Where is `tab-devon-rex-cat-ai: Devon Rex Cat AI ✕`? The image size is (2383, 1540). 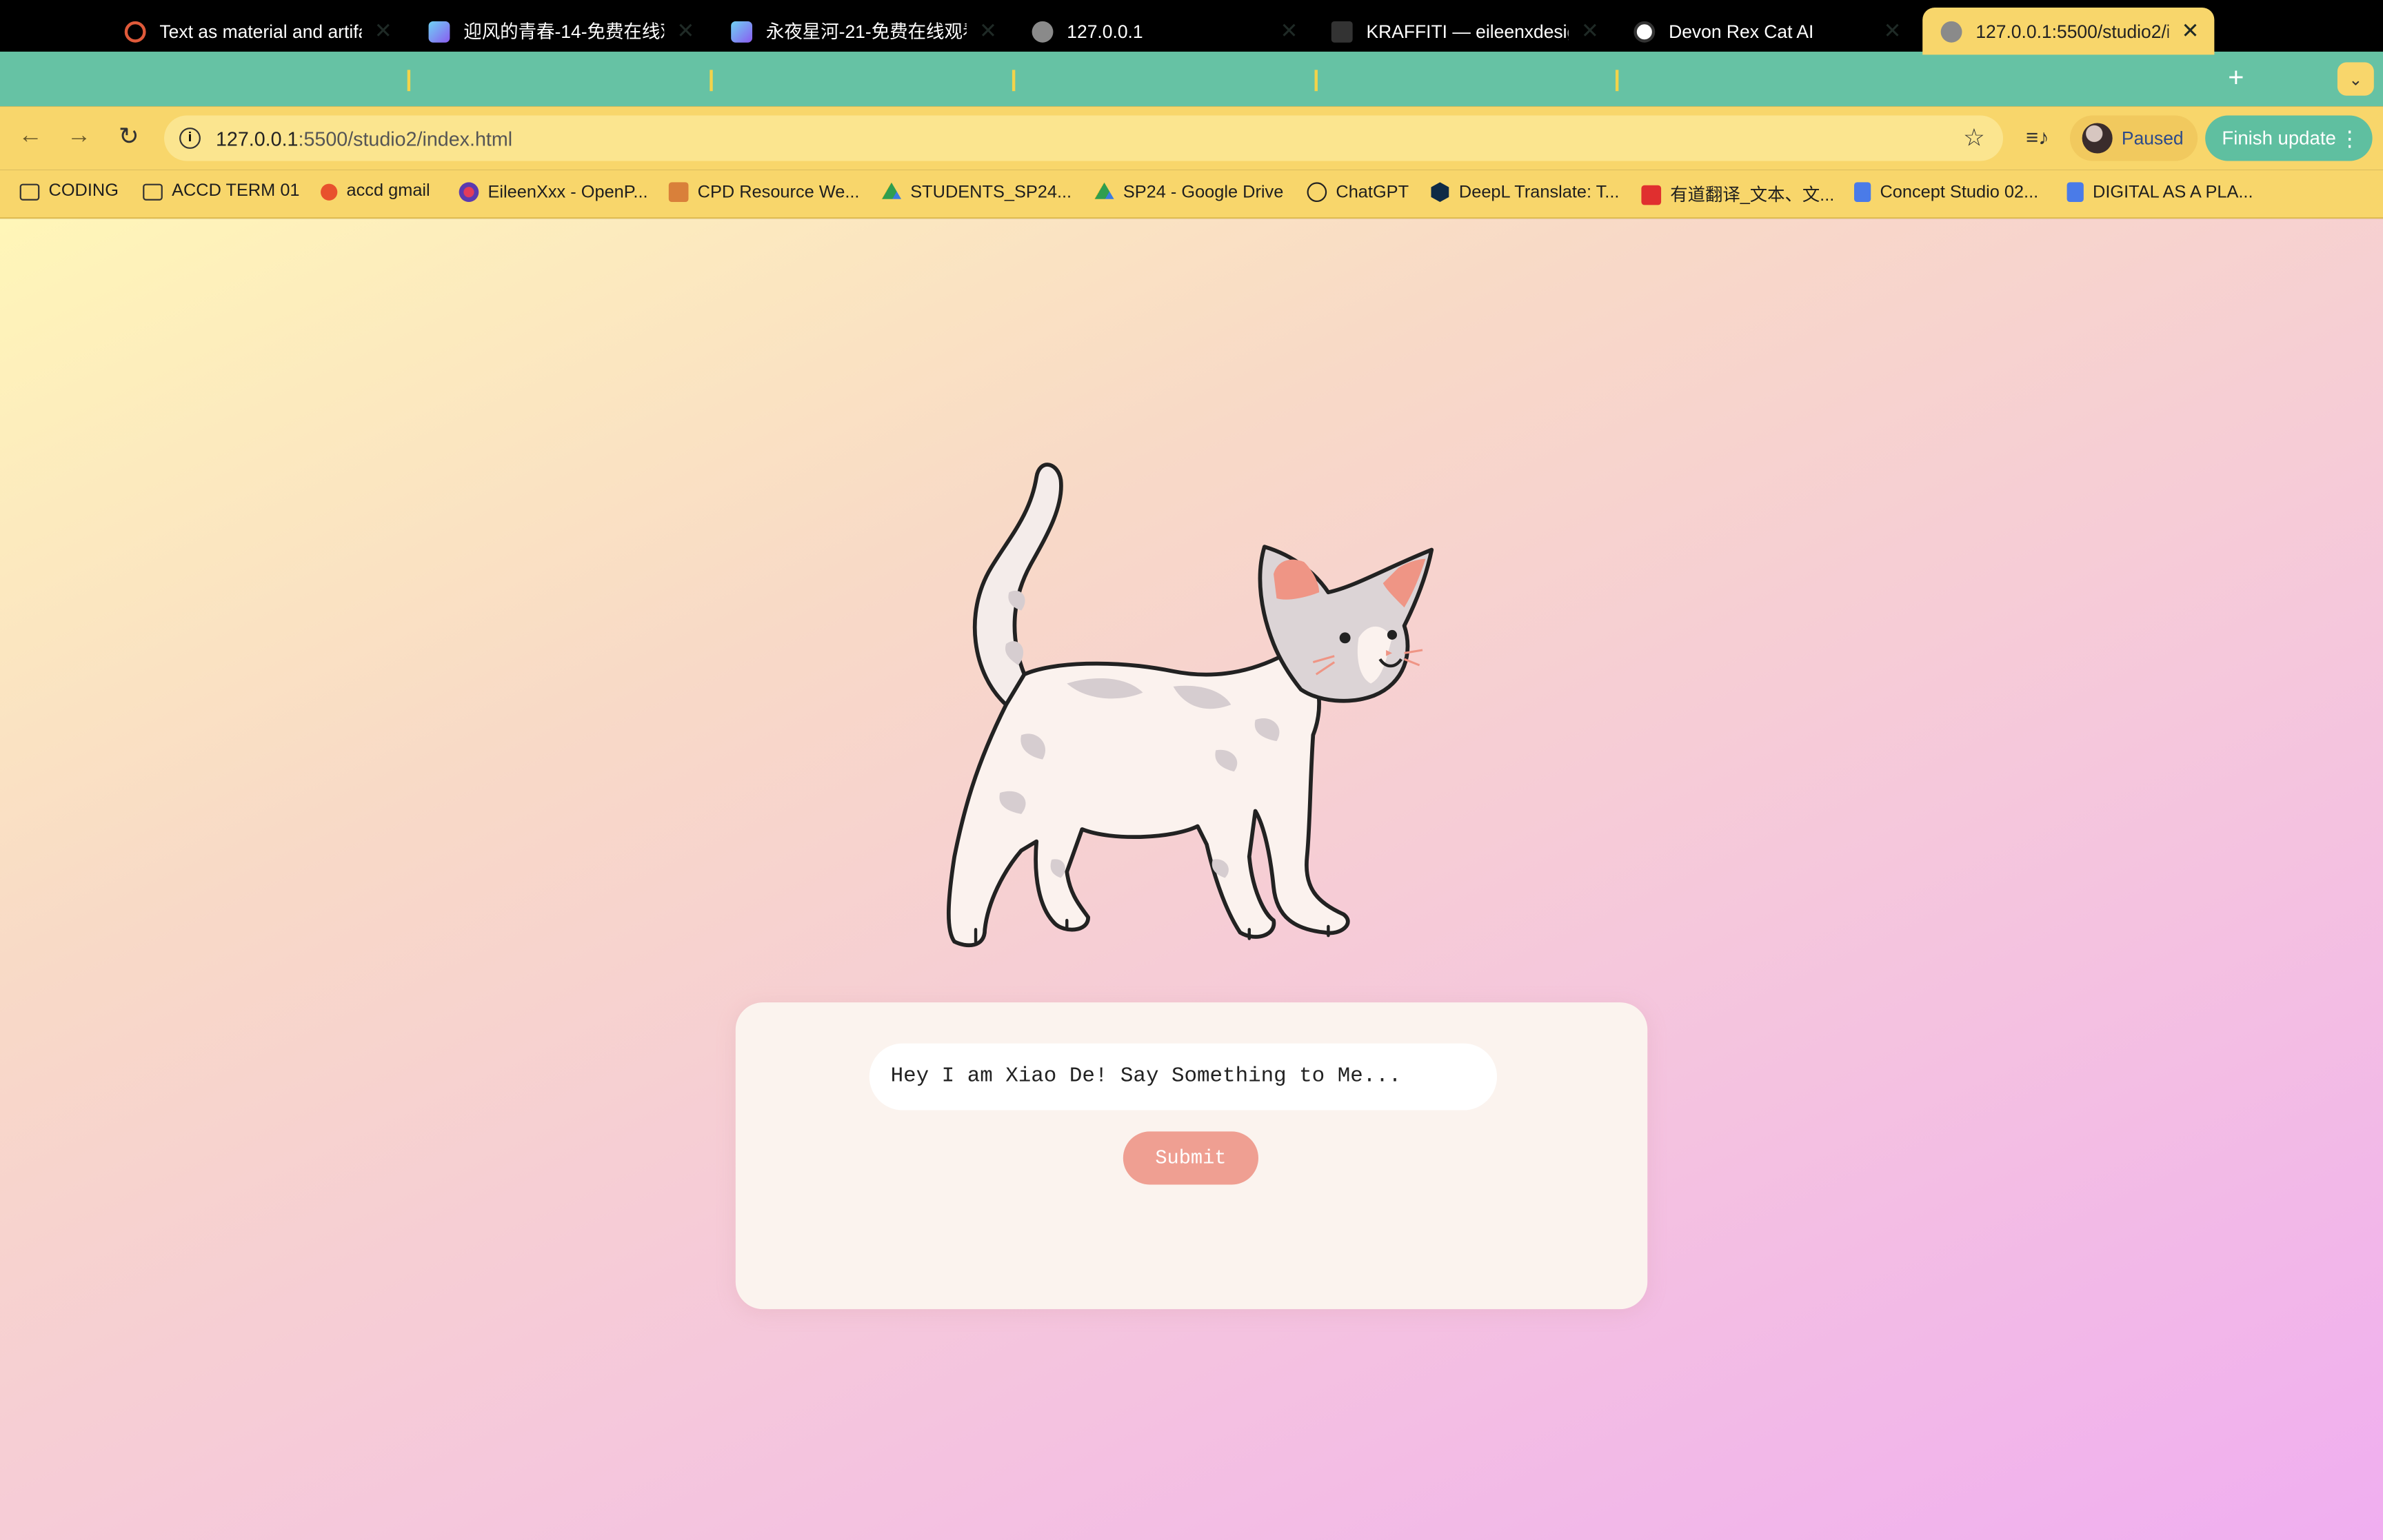 tab-devon-rex-cat-ai: Devon Rex Cat AI ✕ is located at coordinates (1766, 31).